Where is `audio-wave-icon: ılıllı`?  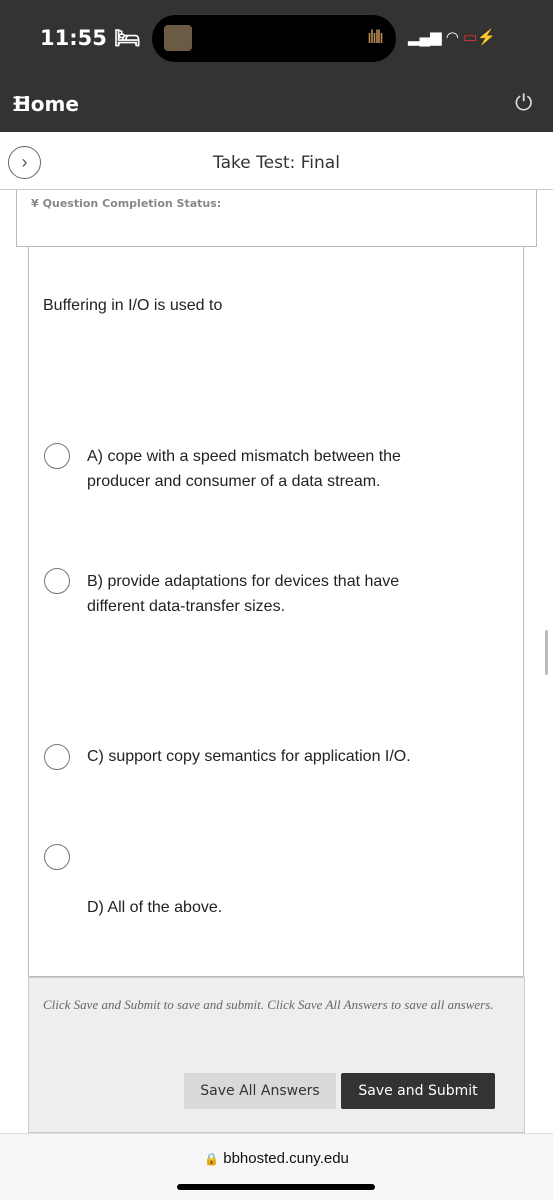
audio-wave-icon: ılıllı is located at coordinates (375, 37).